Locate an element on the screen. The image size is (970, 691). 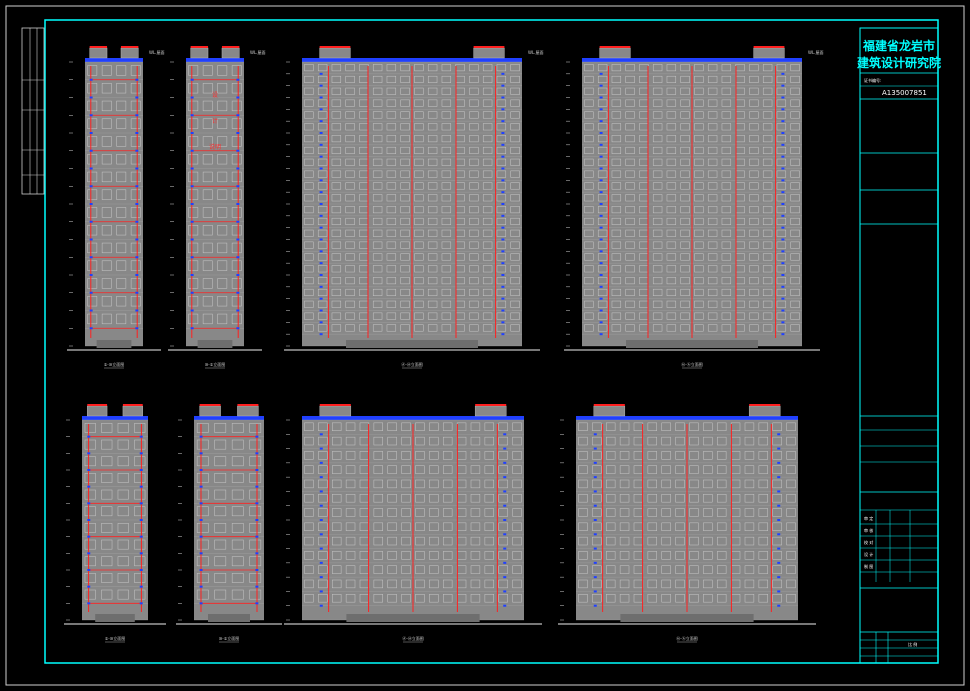
red-annotation: 设 is located at coordinates (215, 95).